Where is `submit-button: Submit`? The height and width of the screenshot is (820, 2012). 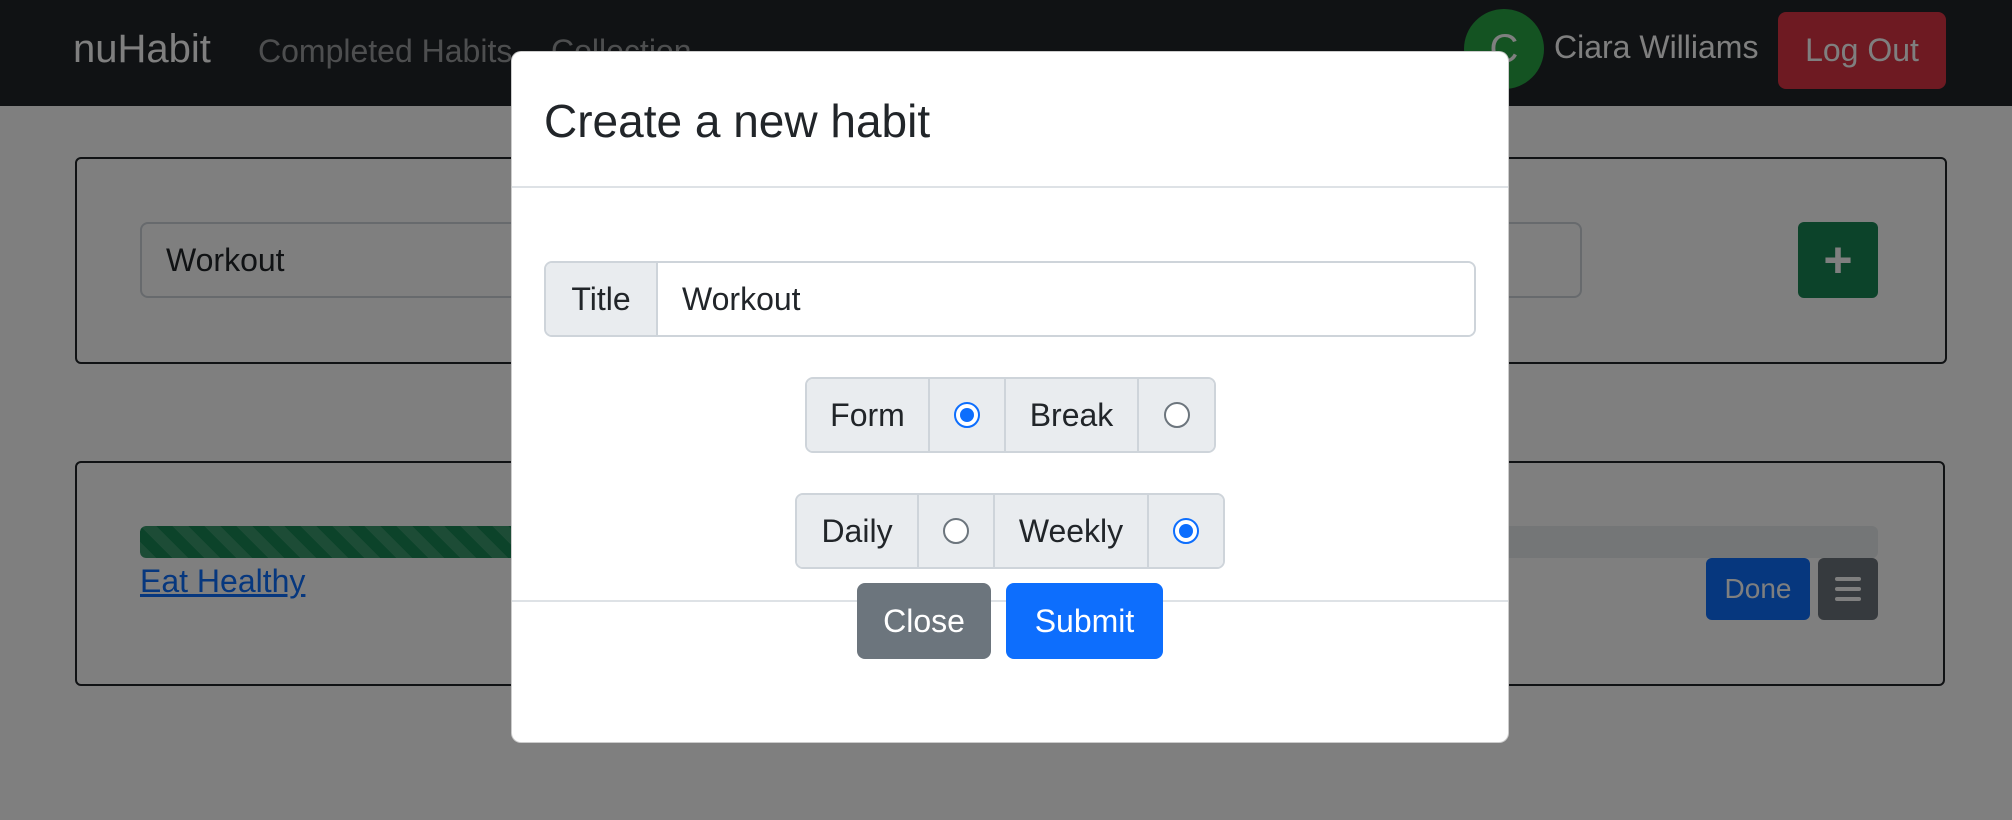 submit-button: Submit is located at coordinates (1084, 621).